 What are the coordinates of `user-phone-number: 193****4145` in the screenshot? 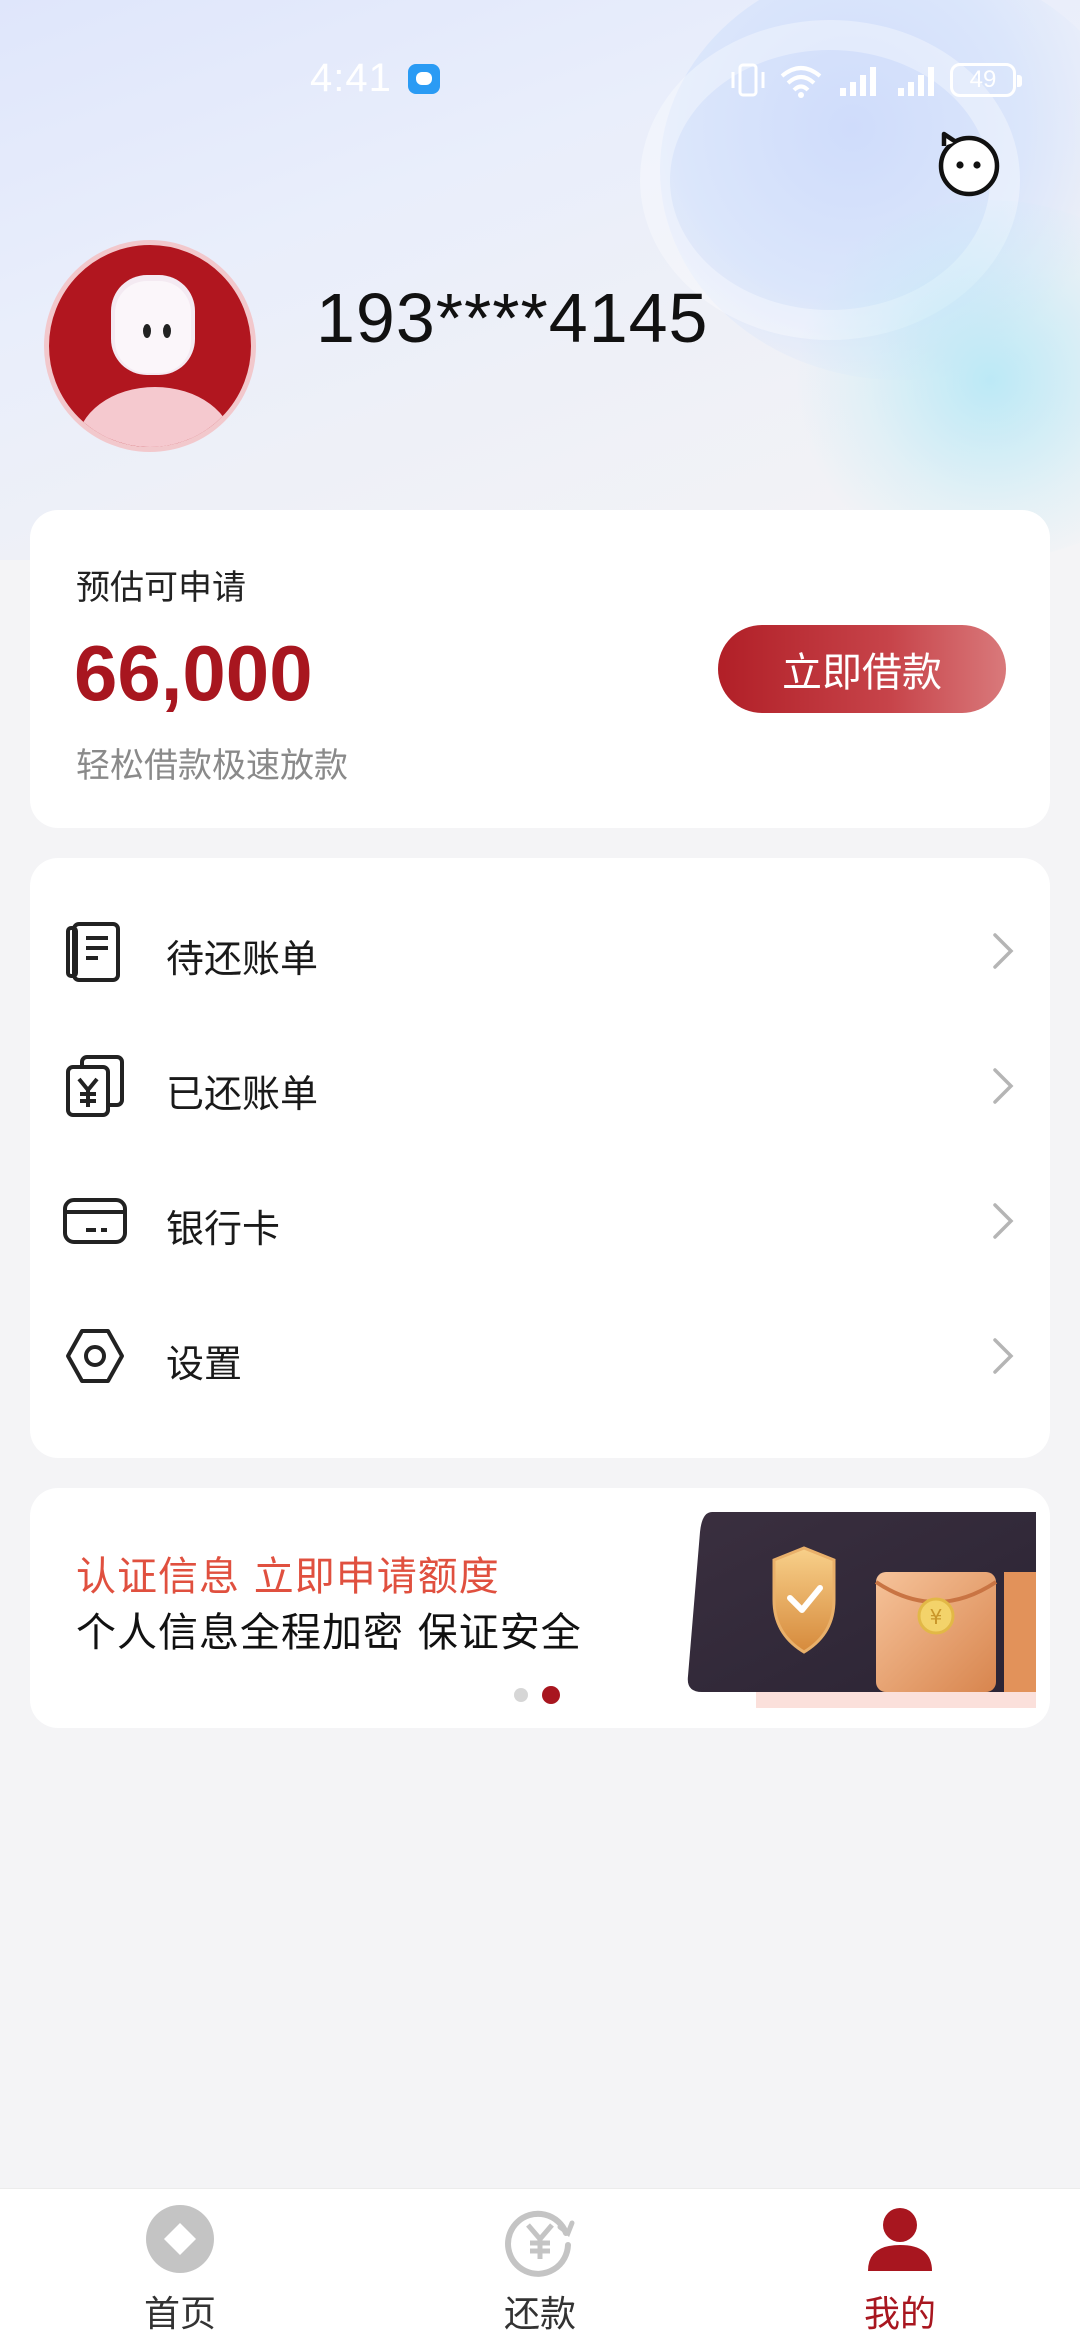 It's located at (512, 318).